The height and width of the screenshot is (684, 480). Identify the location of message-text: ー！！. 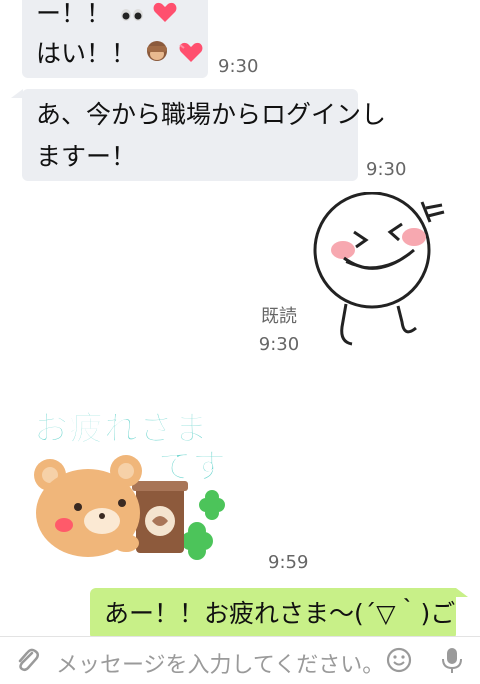
(74, 14).